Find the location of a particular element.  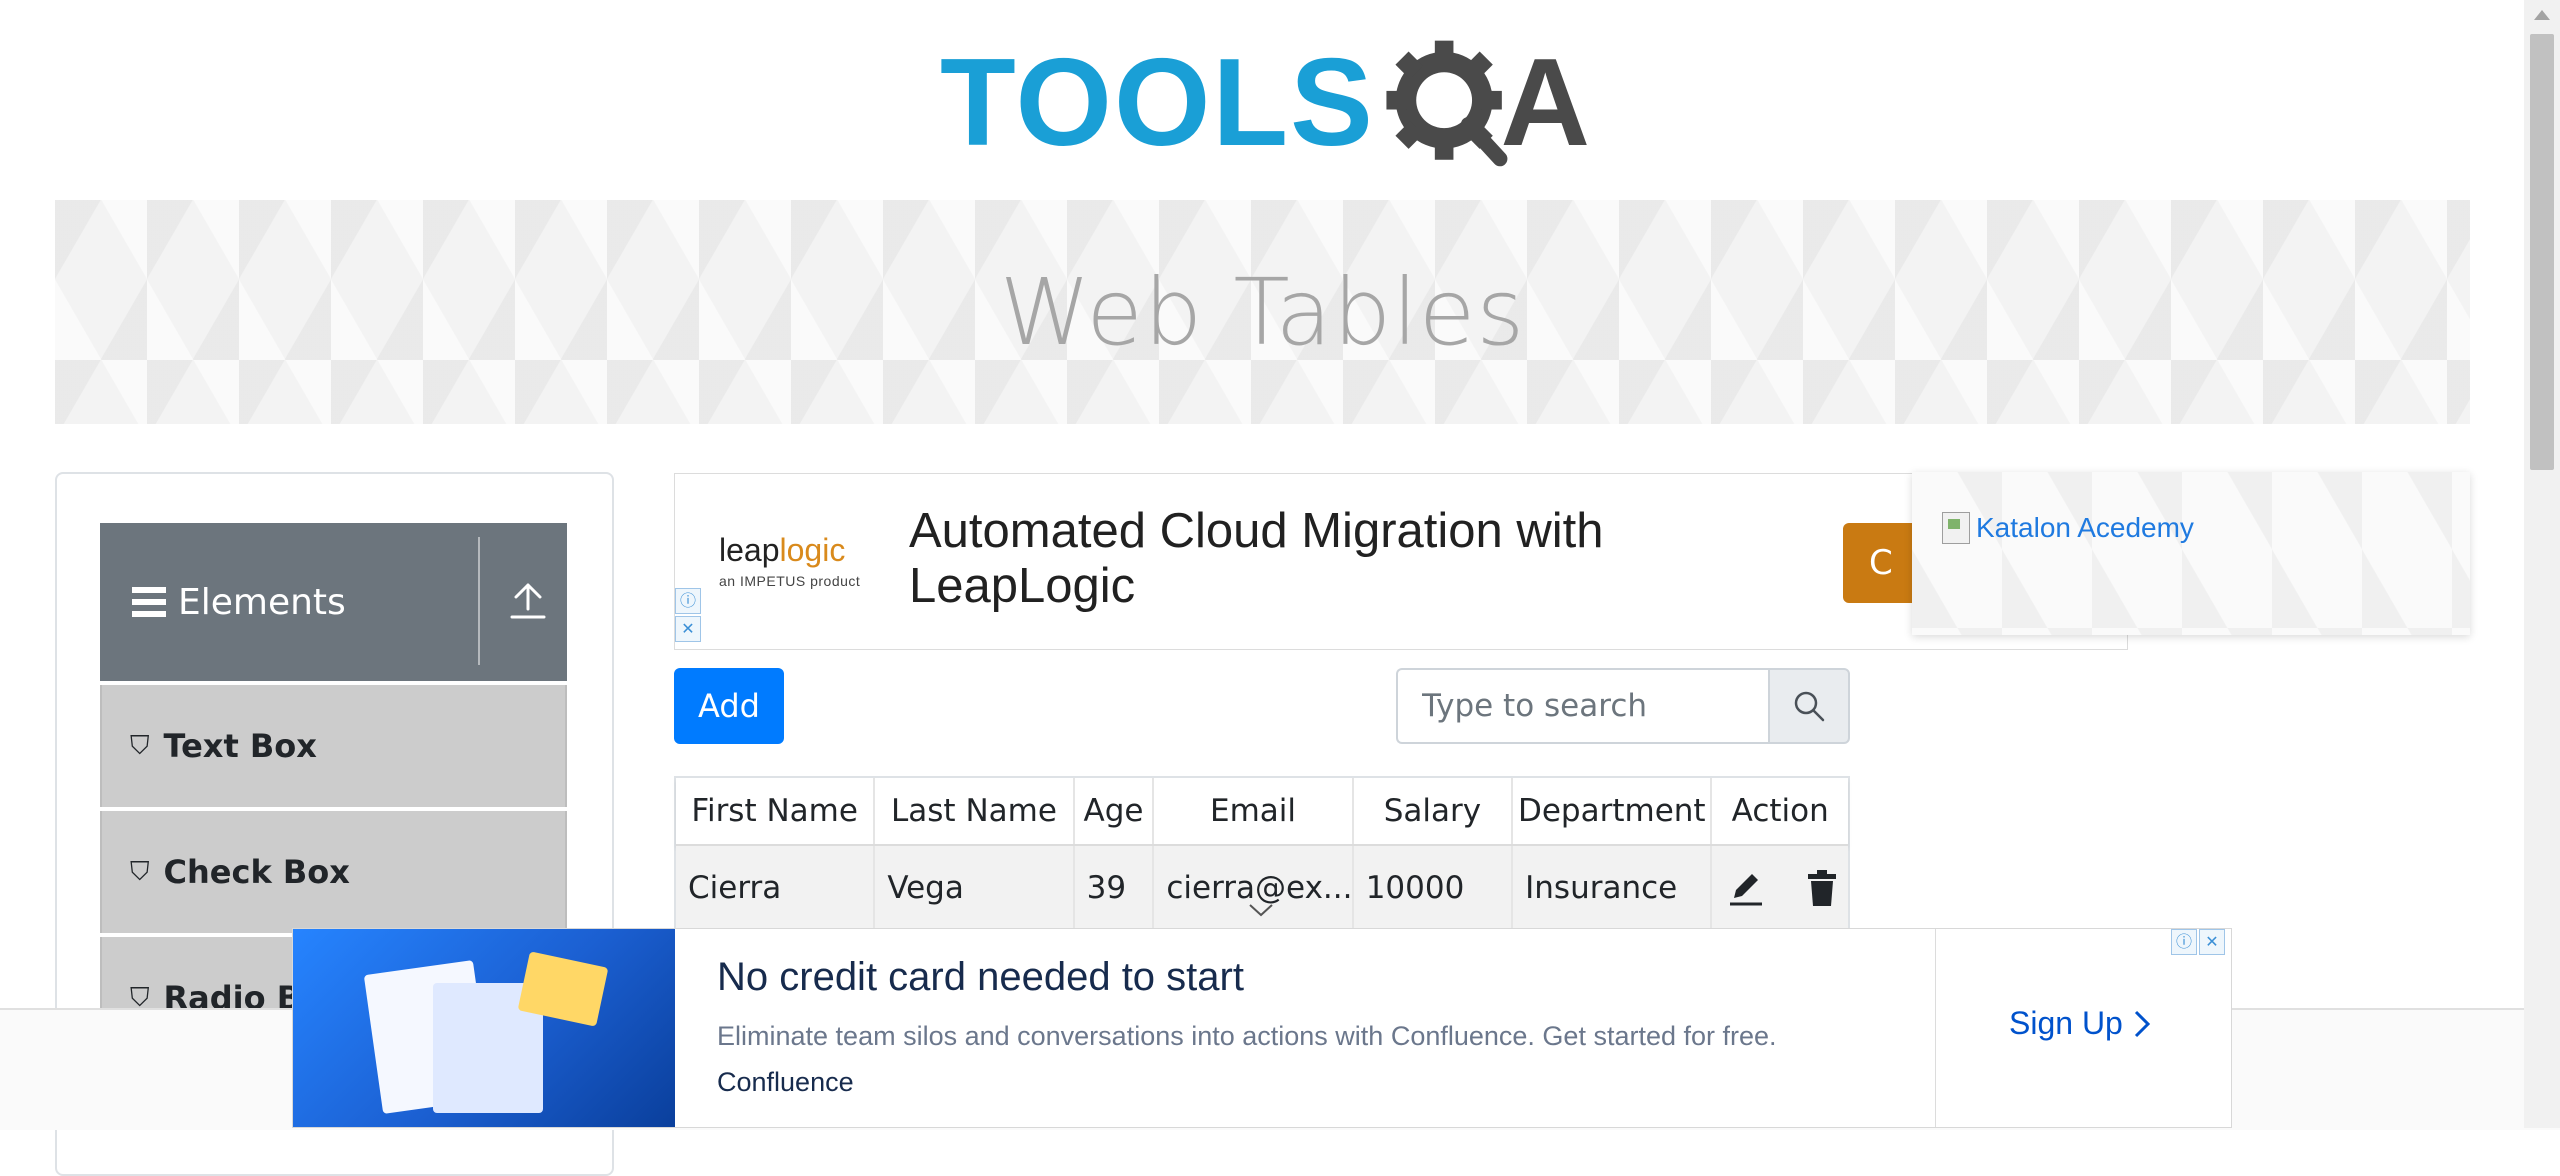

sign-up-label: Sign Up is located at coordinates (2066, 1023).